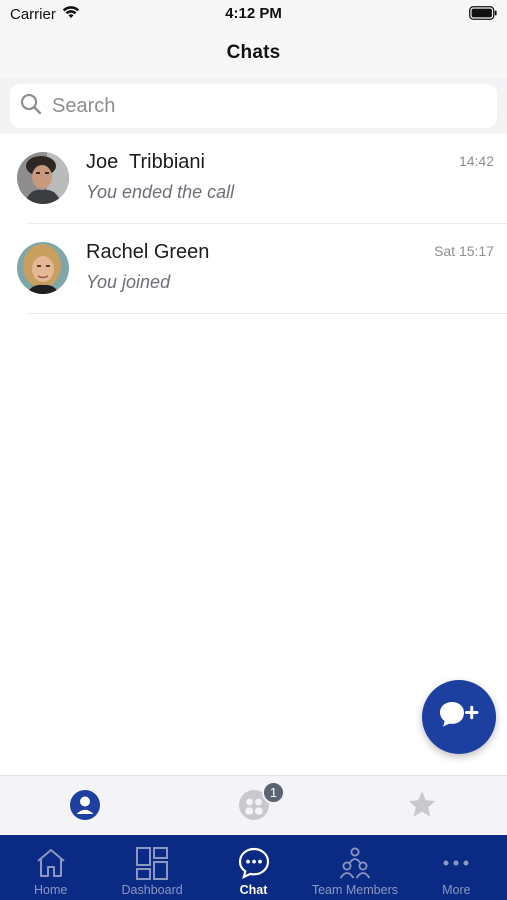 The height and width of the screenshot is (900, 507). What do you see at coordinates (128, 282) in the screenshot?
I see `last-message-preview: You joined` at bounding box center [128, 282].